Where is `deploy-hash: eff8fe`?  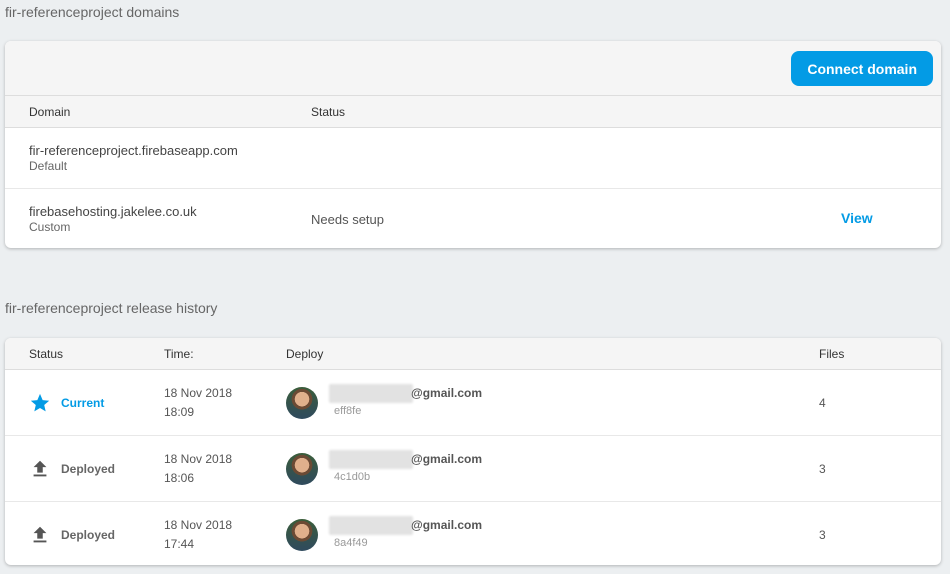
deploy-hash: eff8fe is located at coordinates (348, 411).